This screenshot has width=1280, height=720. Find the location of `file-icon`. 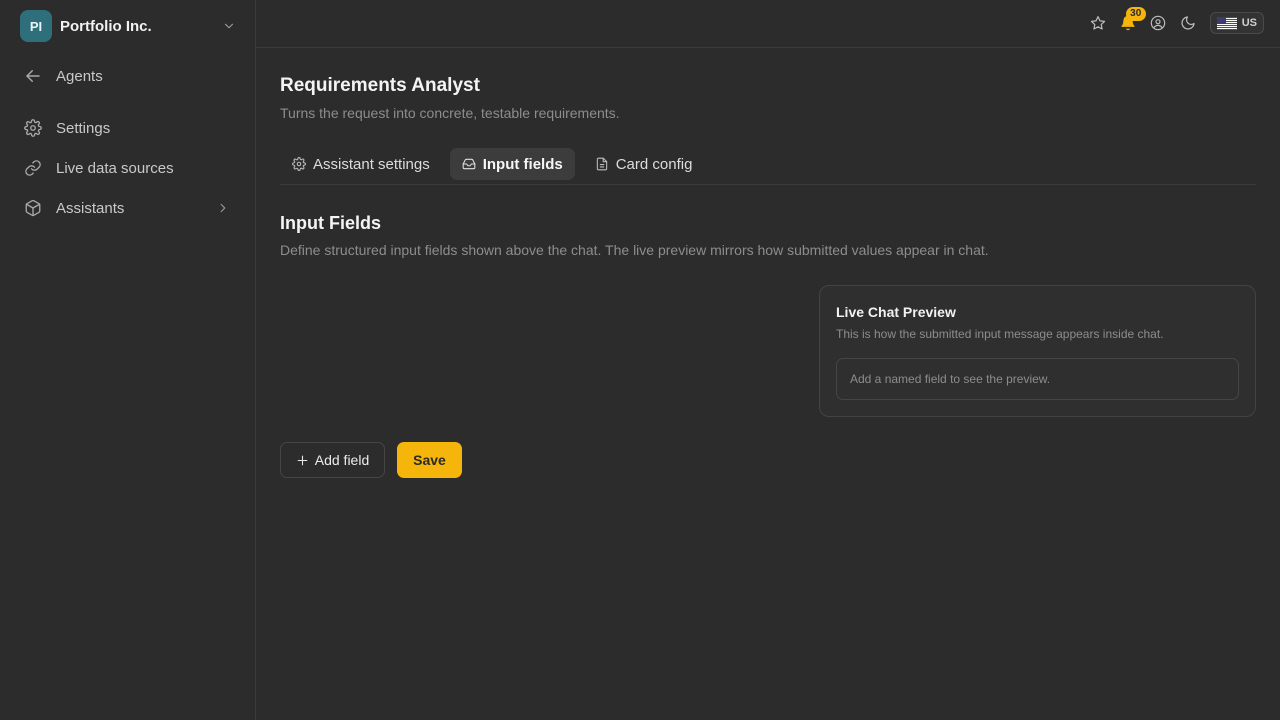

file-icon is located at coordinates (601, 164).